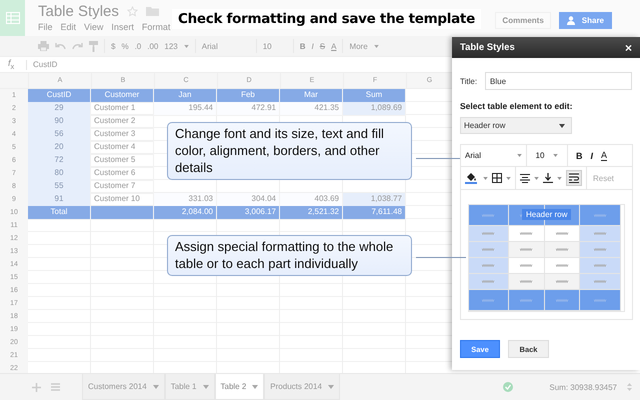 This screenshot has width=640, height=400. Describe the element at coordinates (77, 46) in the screenshot. I see `redo-icon` at that location.